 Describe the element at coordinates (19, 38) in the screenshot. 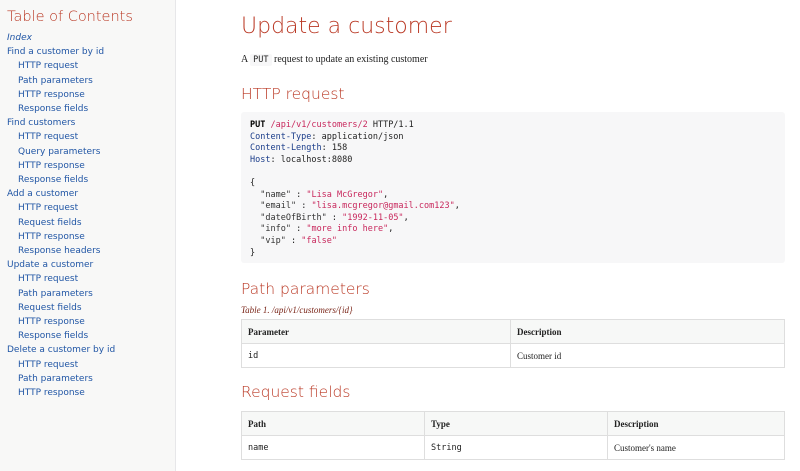

I see `toc-link: Index` at that location.